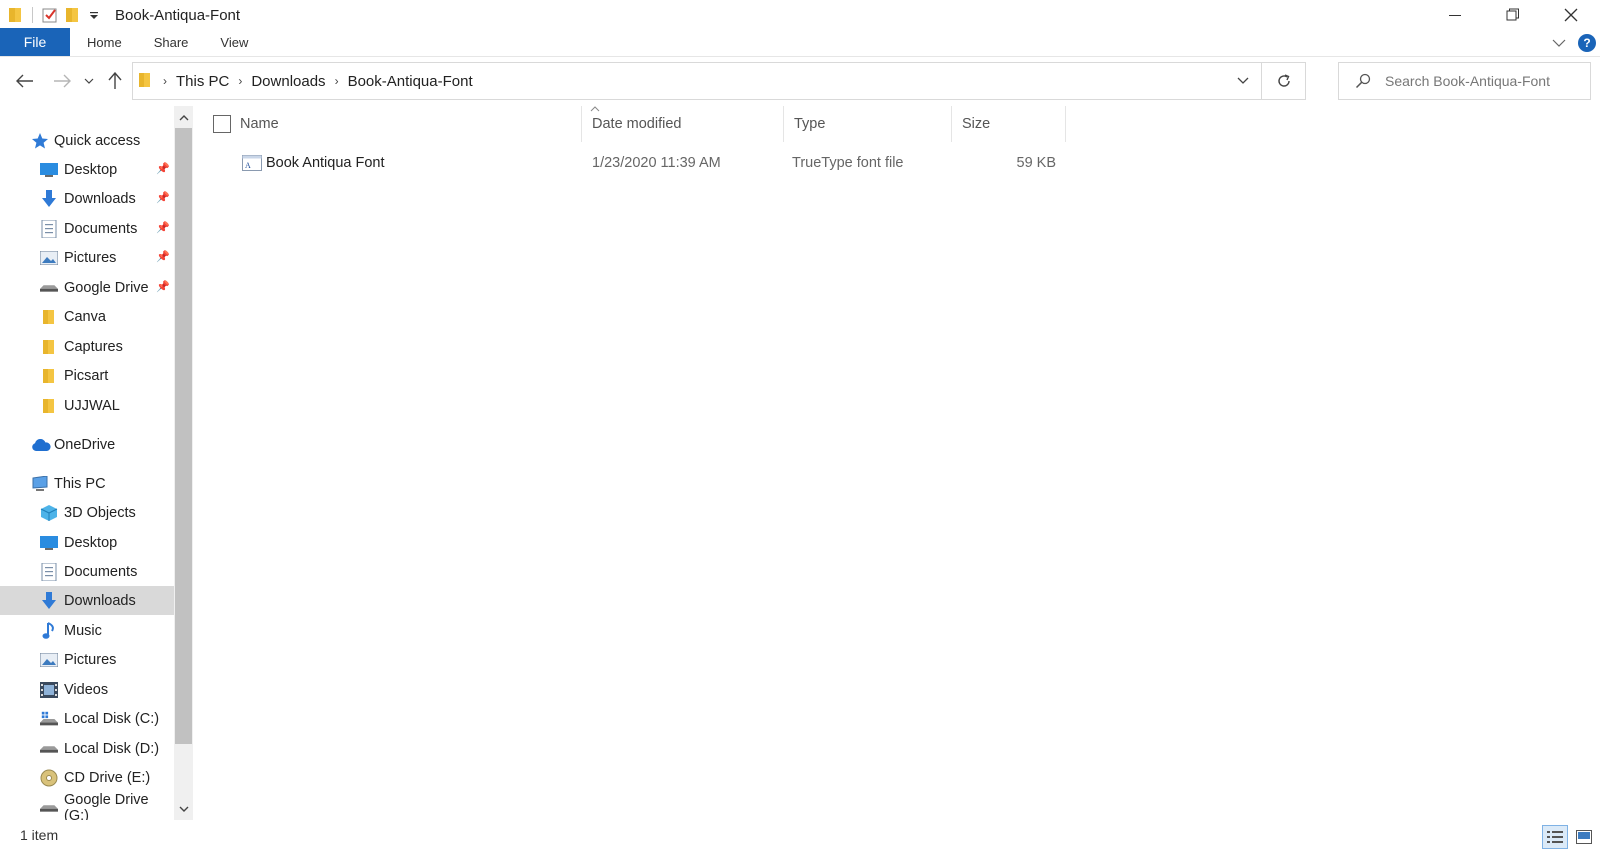 This screenshot has height=850, width=1600. What do you see at coordinates (87, 169) in the screenshot?
I see `sidebar-item-desktop: Desktop 📌` at bounding box center [87, 169].